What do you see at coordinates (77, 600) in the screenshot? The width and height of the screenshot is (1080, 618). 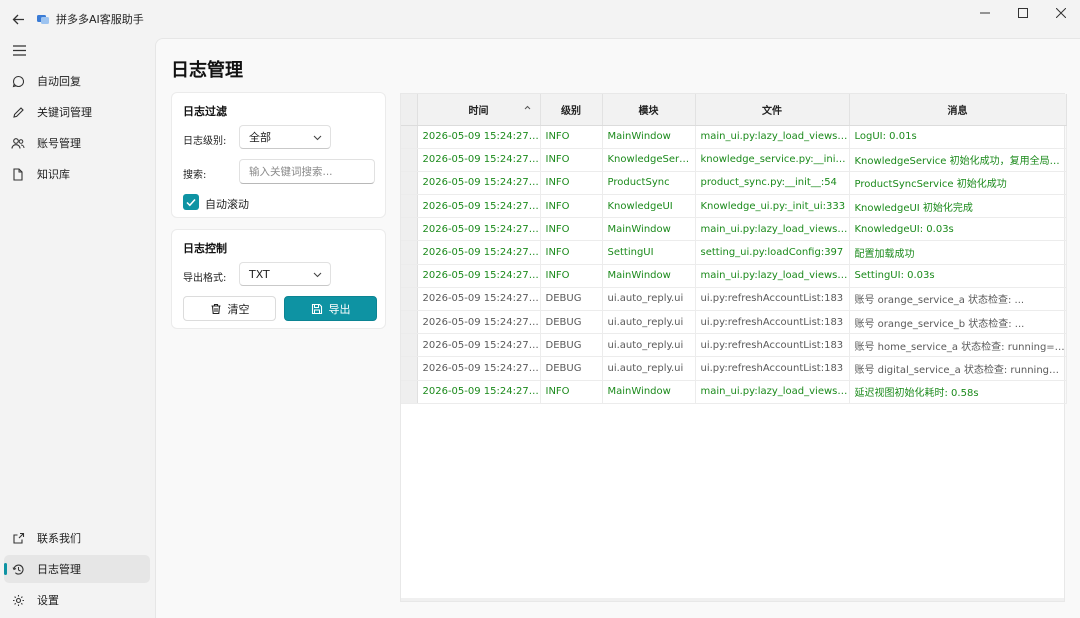 I see `sidebar-item-settings: 设置` at bounding box center [77, 600].